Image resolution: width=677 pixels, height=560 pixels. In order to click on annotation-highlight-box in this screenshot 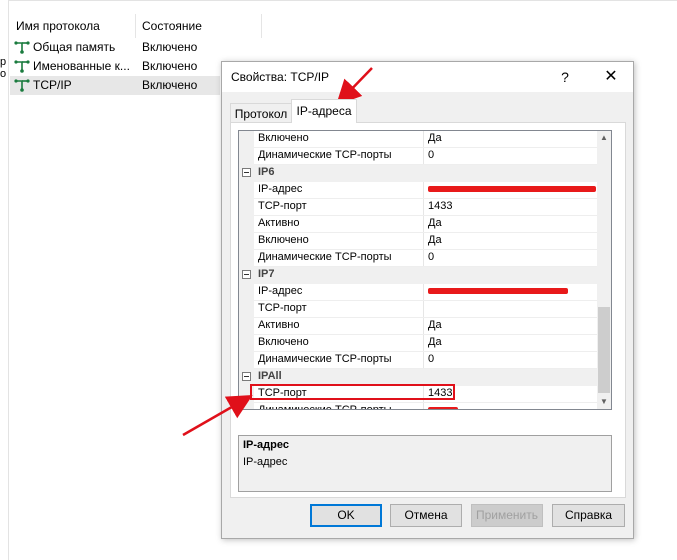, I will do `click(352, 392)`.